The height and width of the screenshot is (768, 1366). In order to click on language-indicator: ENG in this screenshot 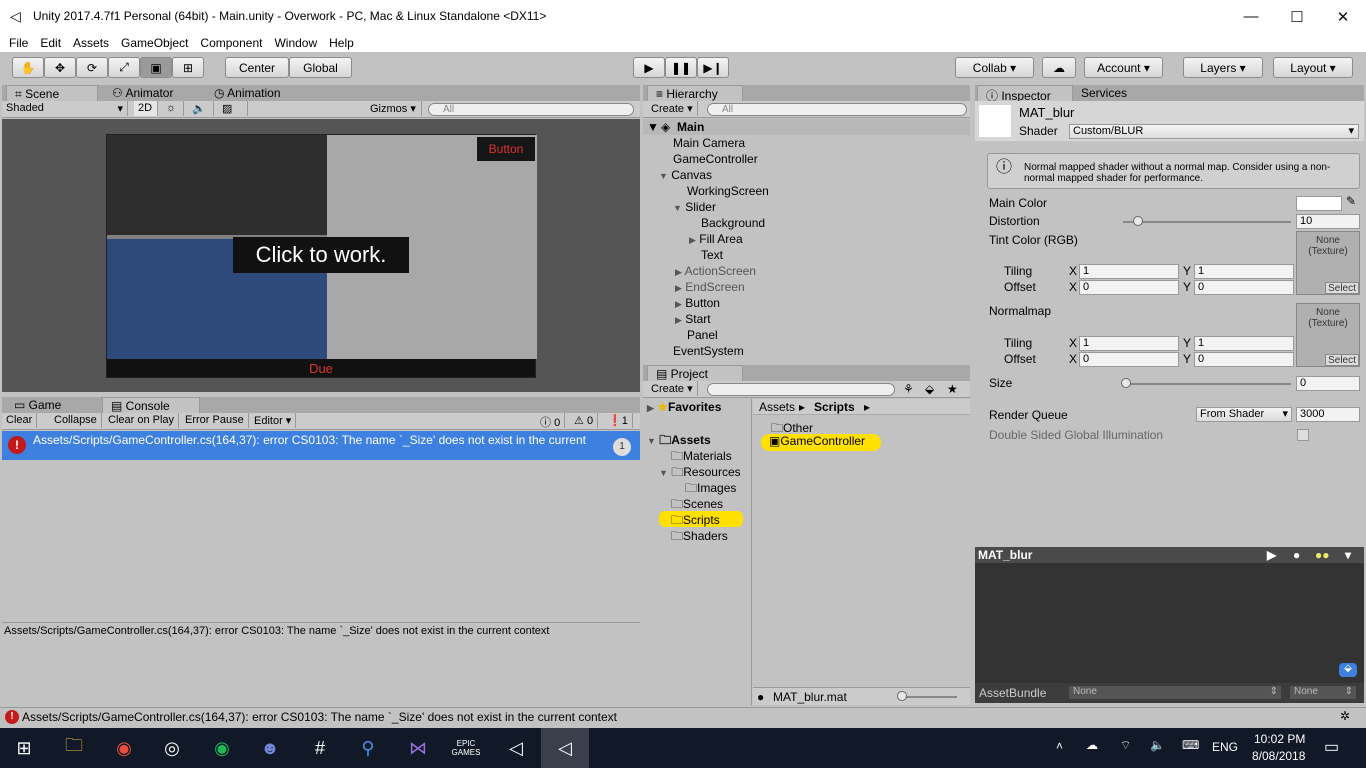, I will do `click(1225, 747)`.